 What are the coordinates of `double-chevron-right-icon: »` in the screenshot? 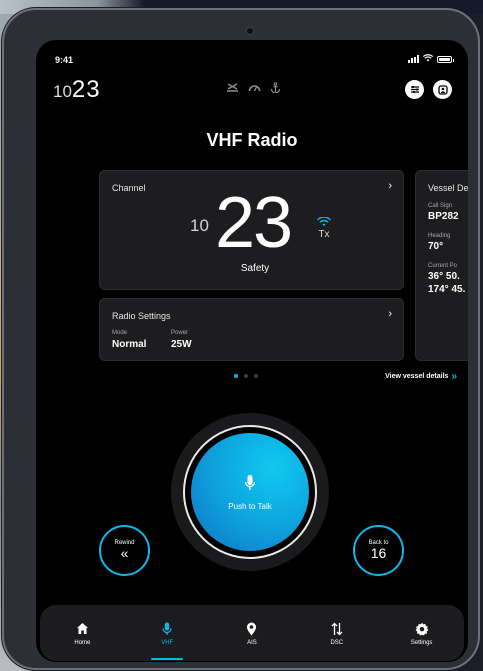 It's located at (454, 376).